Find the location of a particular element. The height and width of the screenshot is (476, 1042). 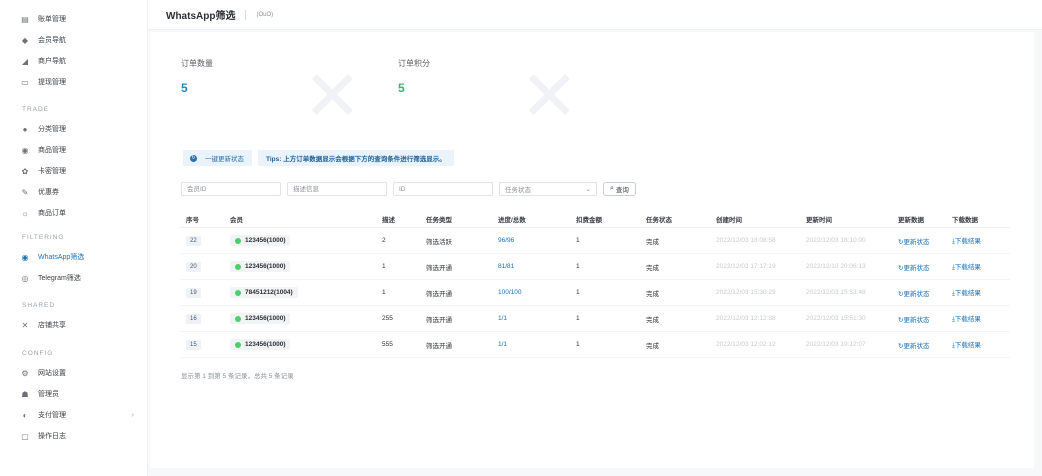

page-subtitle: (OuO) is located at coordinates (265, 14).